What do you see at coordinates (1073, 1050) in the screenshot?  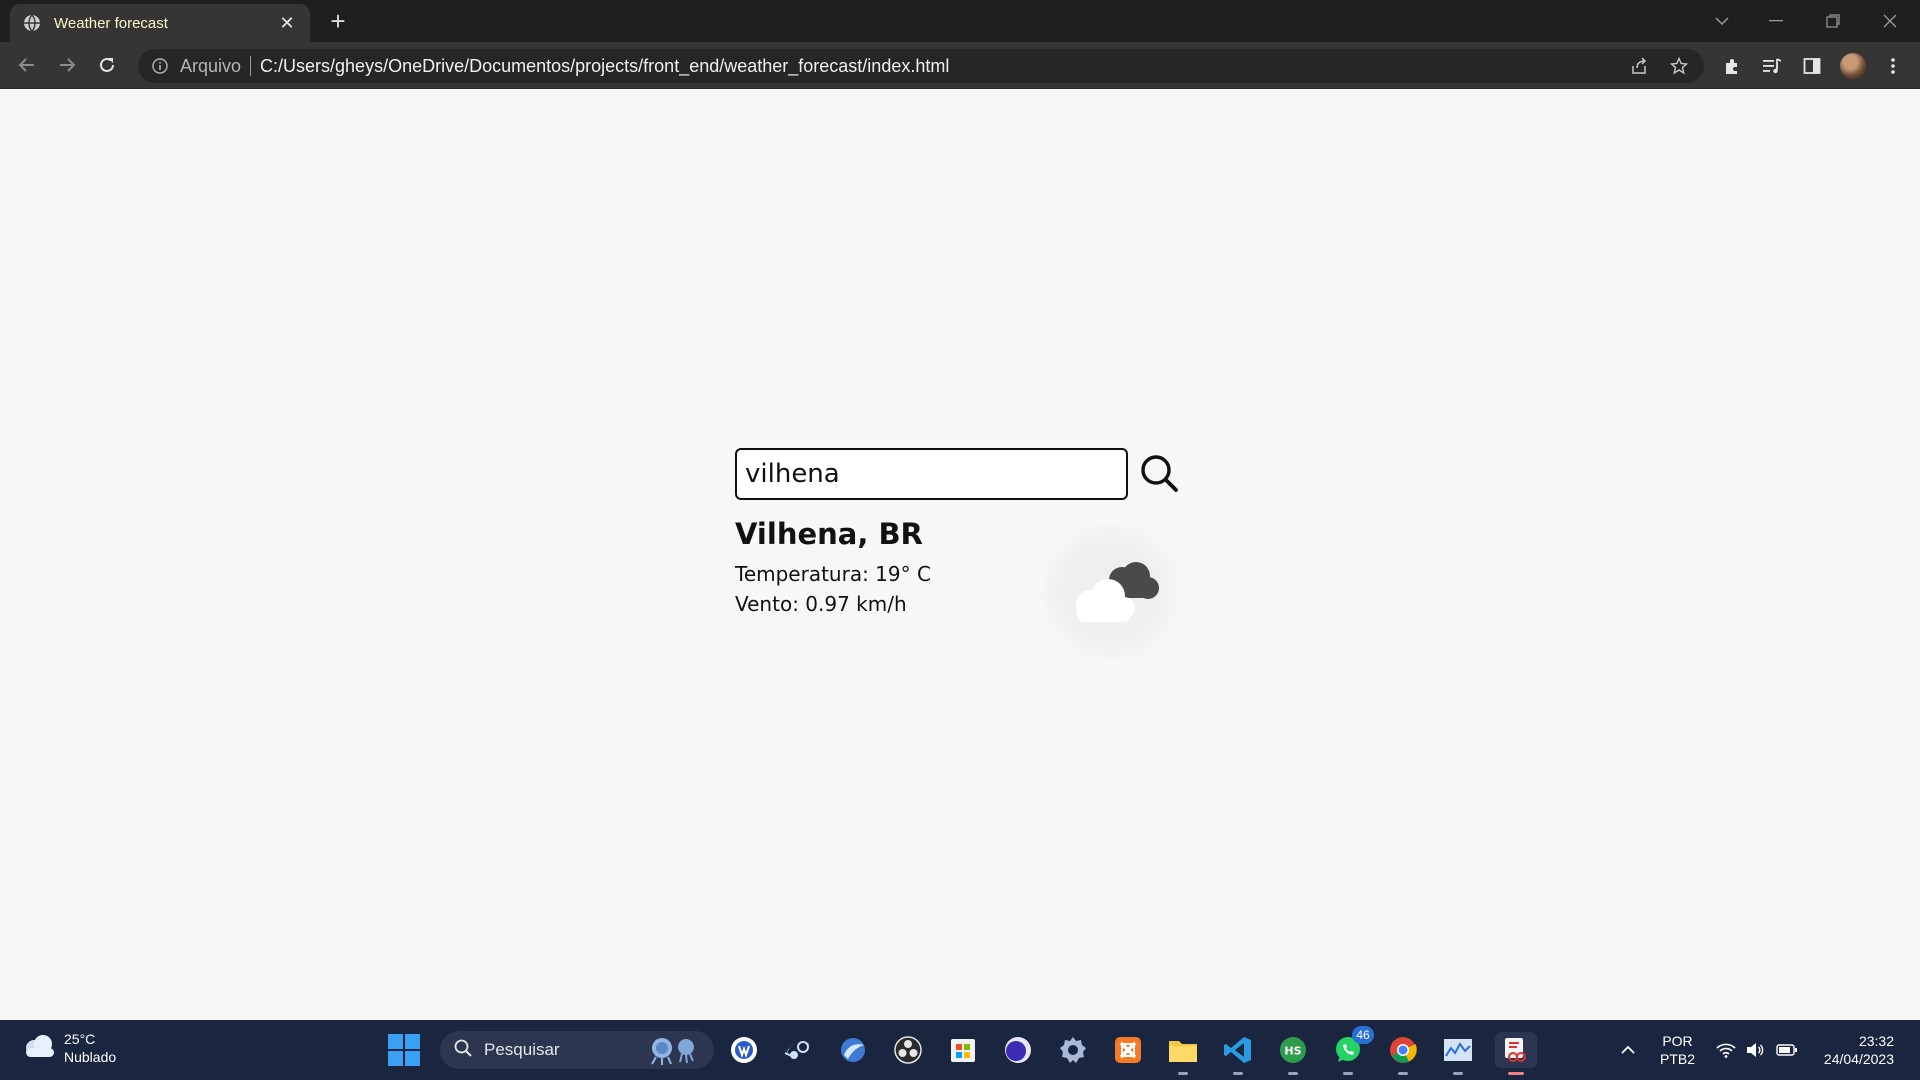 I see `taskbar-settings-icon` at bounding box center [1073, 1050].